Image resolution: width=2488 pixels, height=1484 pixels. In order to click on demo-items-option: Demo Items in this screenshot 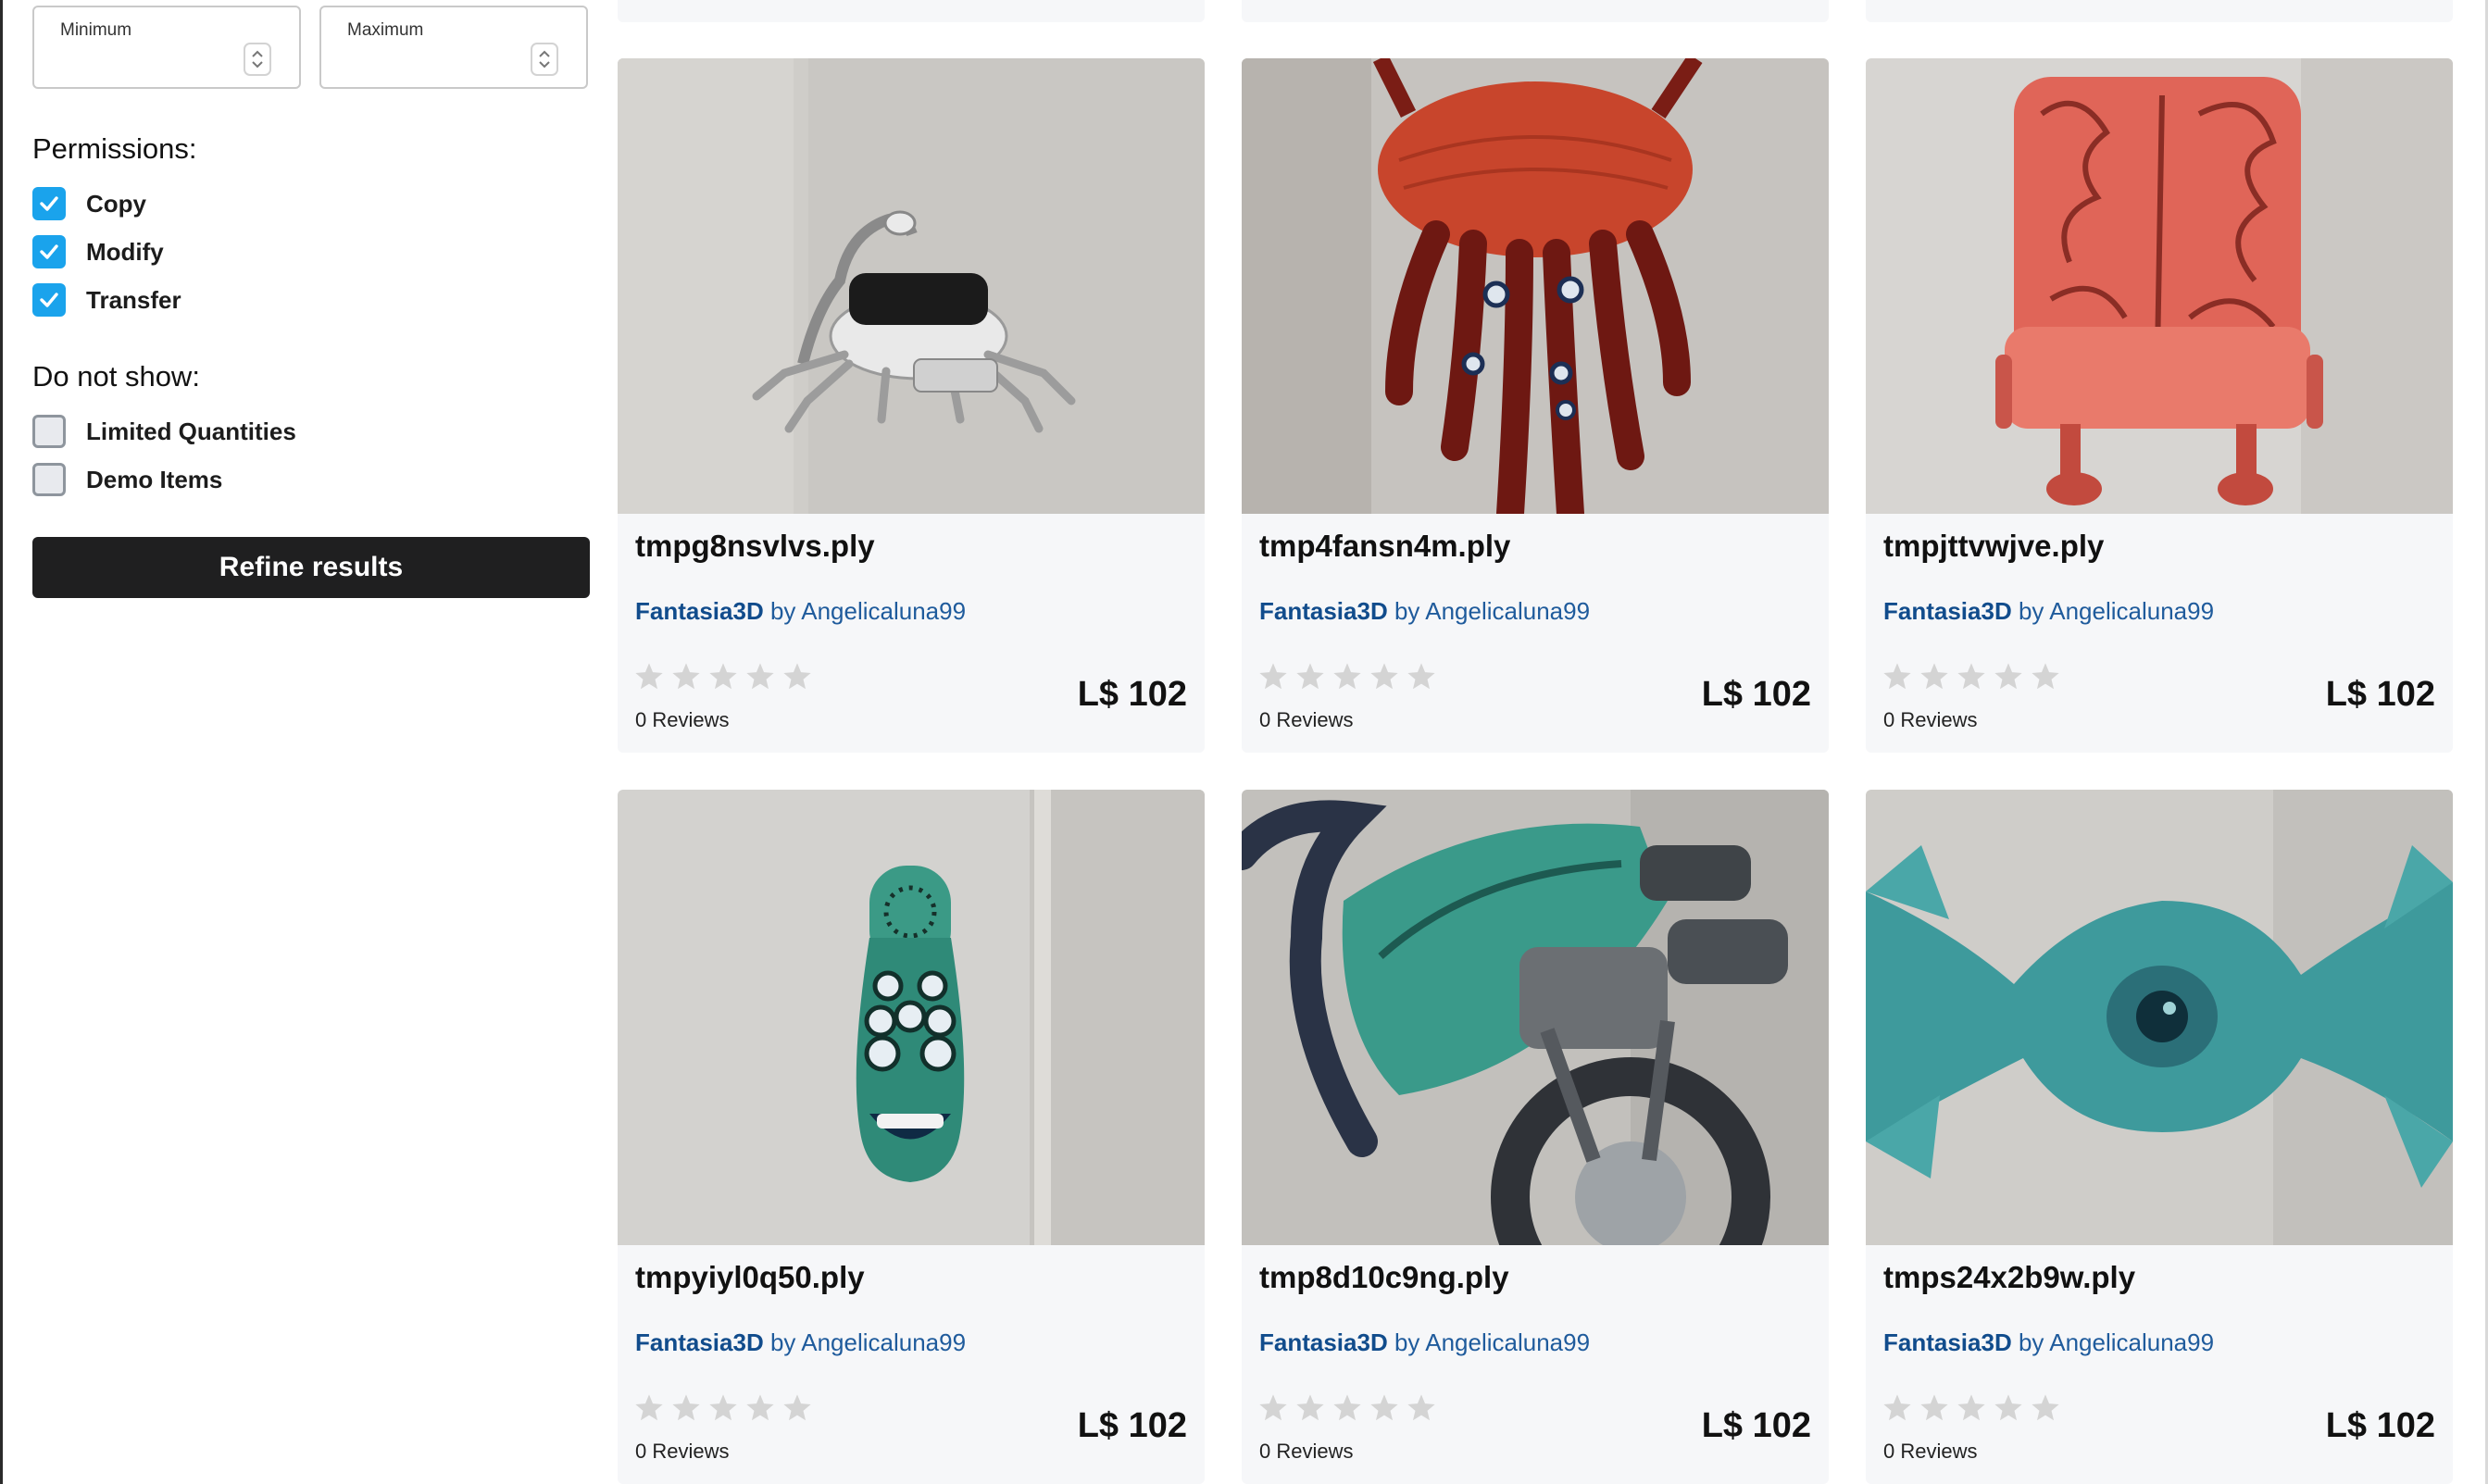, I will do `click(127, 480)`.